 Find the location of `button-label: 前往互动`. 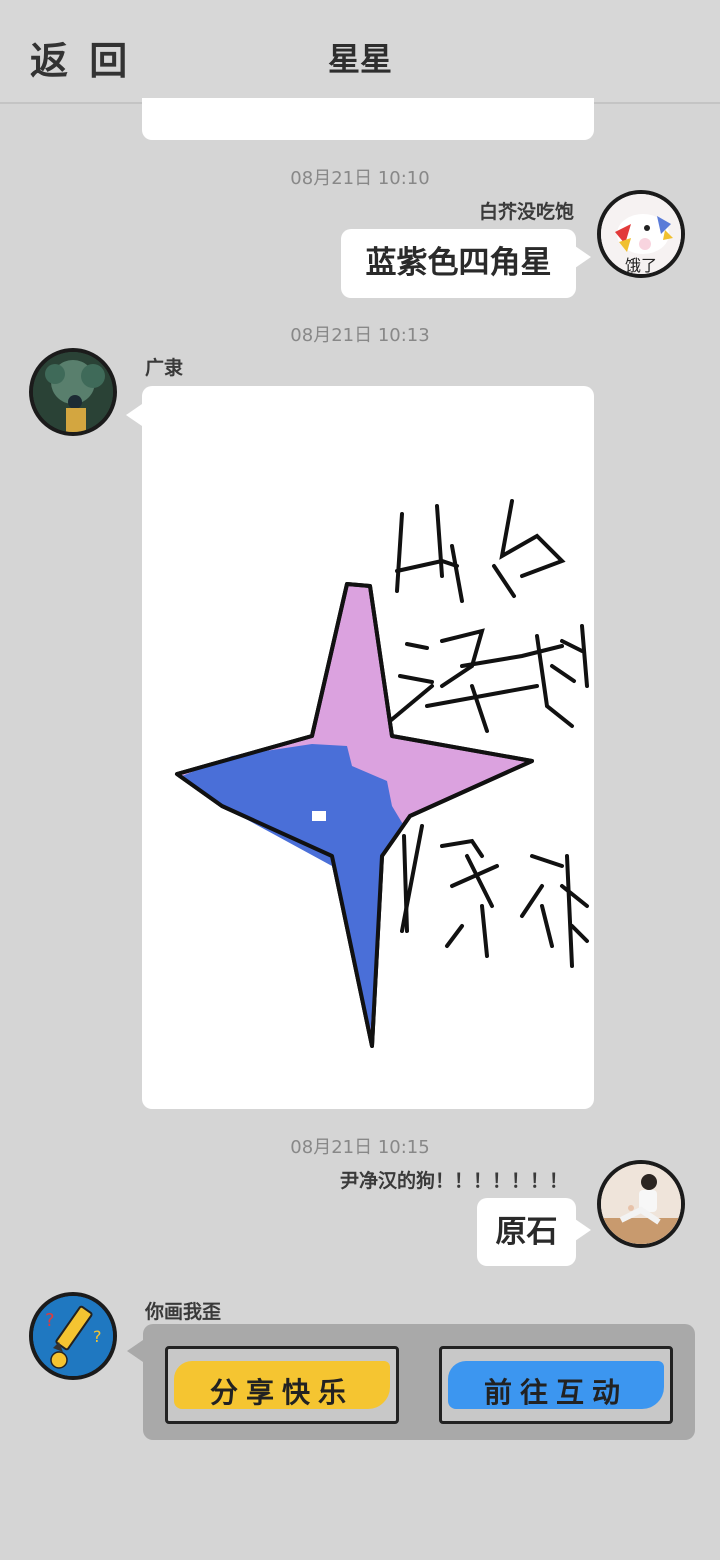

button-label: 前往互动 is located at coordinates (555, 1392).